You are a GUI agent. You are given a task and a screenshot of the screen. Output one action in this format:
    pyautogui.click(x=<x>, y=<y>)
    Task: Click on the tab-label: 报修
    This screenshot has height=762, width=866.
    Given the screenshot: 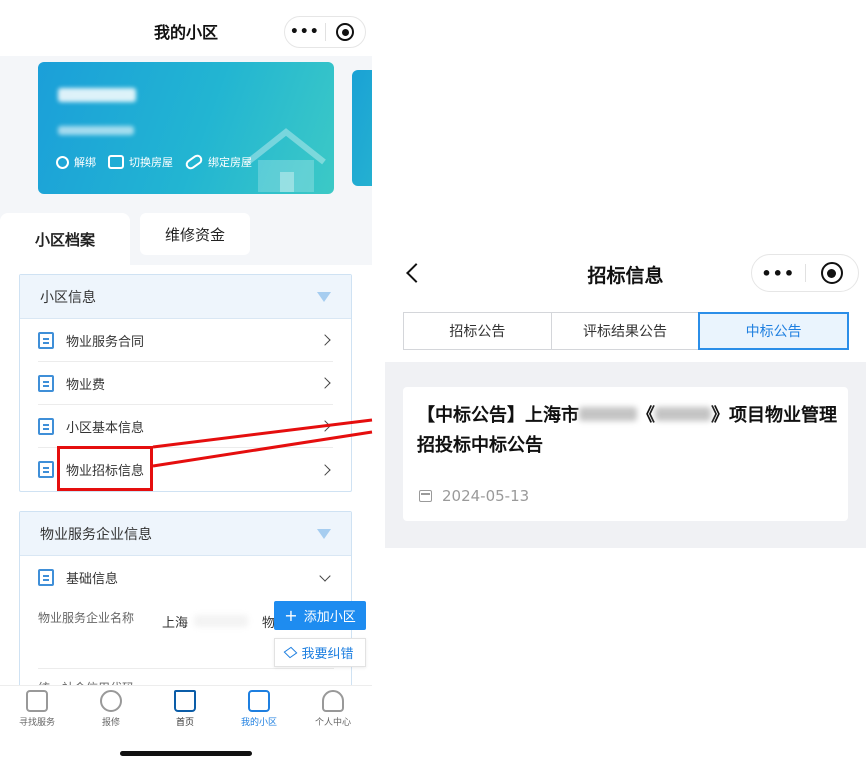 What is the action you would take?
    pyautogui.click(x=110, y=723)
    